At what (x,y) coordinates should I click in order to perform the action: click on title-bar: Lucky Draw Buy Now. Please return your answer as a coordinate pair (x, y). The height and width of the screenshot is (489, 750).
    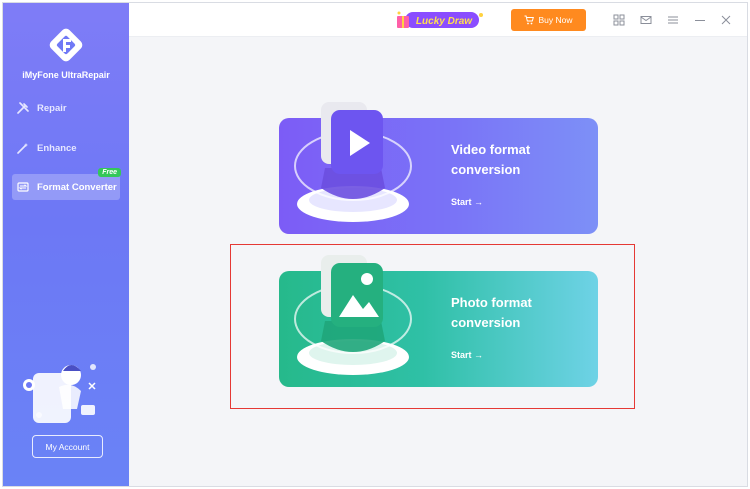
    Looking at the image, I should click on (438, 20).